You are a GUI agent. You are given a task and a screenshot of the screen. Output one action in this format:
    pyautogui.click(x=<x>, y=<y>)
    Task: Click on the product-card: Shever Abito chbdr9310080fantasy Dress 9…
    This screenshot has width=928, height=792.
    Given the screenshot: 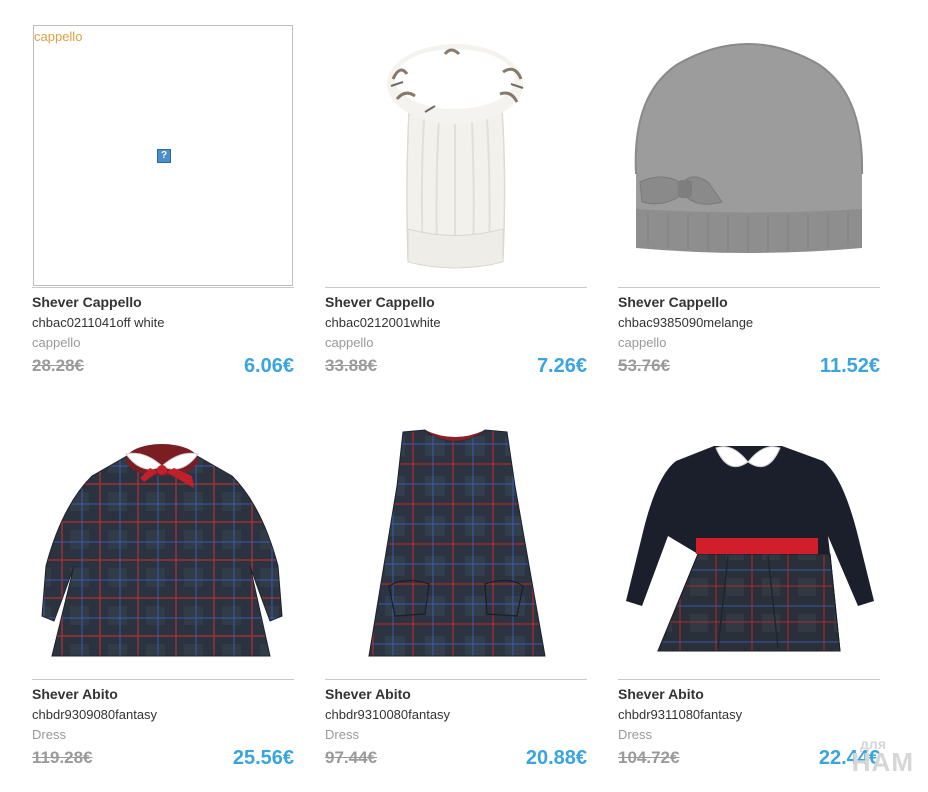 What is the action you would take?
    pyautogui.click(x=456, y=604)
    